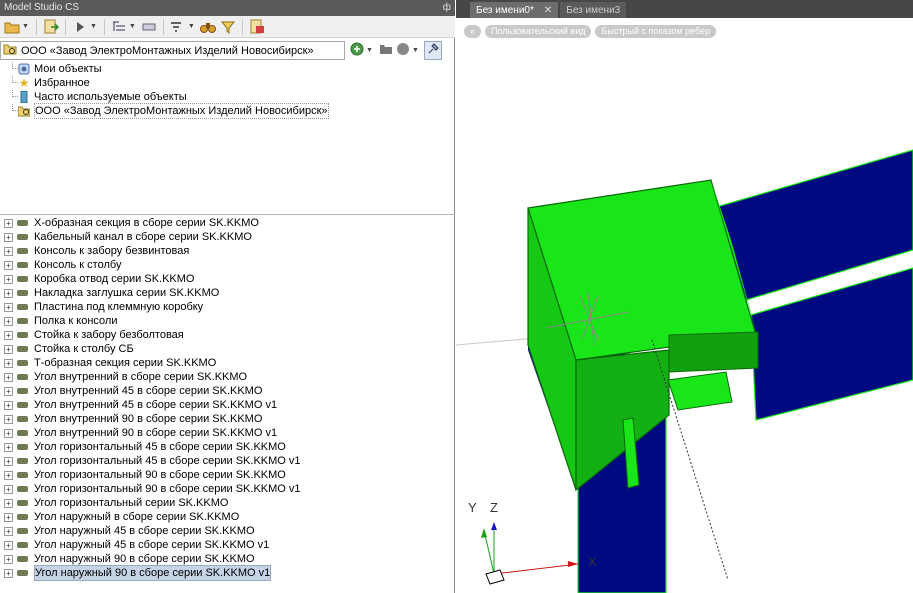  I want to click on tree-node-my-objects: Мои объекты, so click(224, 69).